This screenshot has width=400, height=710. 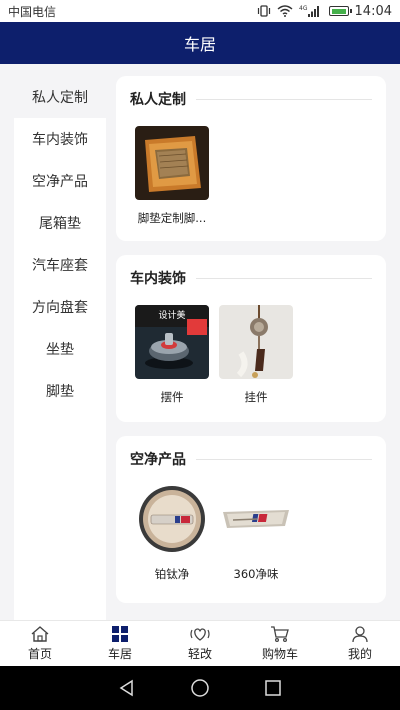 What do you see at coordinates (285, 11) in the screenshot?
I see `wifi-icon` at bounding box center [285, 11].